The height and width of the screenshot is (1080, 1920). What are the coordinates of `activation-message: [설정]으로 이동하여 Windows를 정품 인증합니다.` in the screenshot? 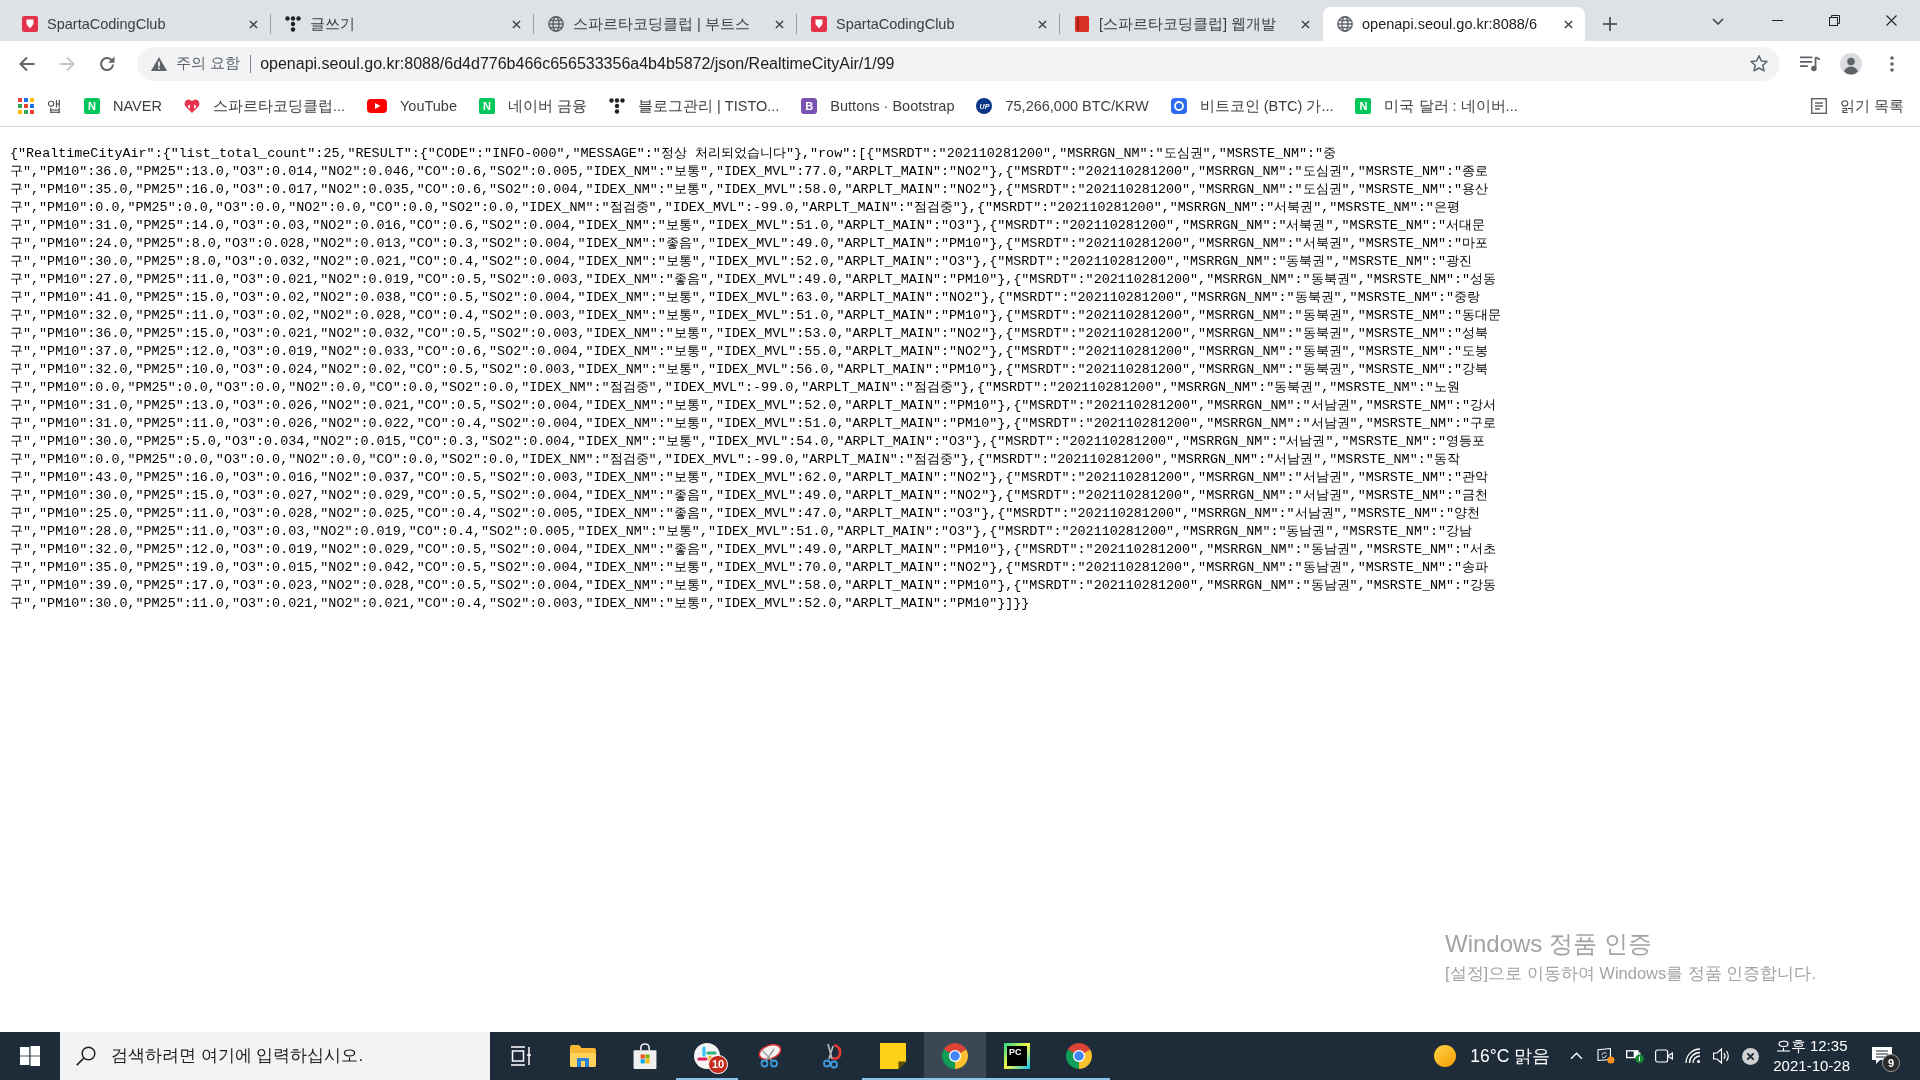 It's located at (1631, 973).